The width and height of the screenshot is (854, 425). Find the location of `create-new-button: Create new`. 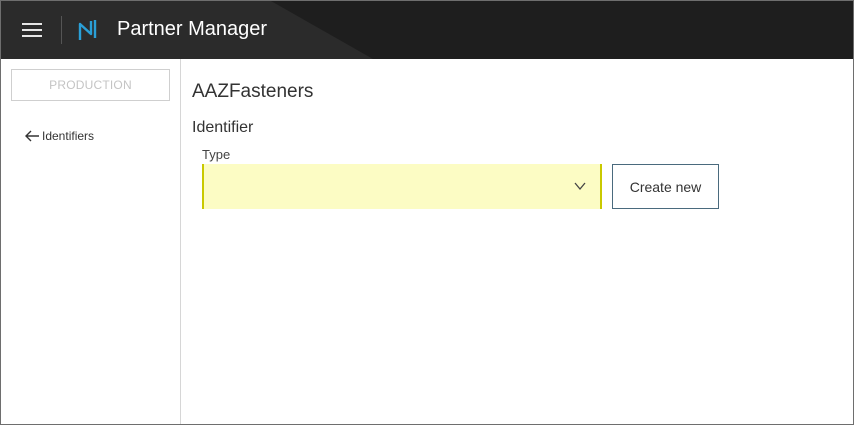

create-new-button: Create new is located at coordinates (665, 186).